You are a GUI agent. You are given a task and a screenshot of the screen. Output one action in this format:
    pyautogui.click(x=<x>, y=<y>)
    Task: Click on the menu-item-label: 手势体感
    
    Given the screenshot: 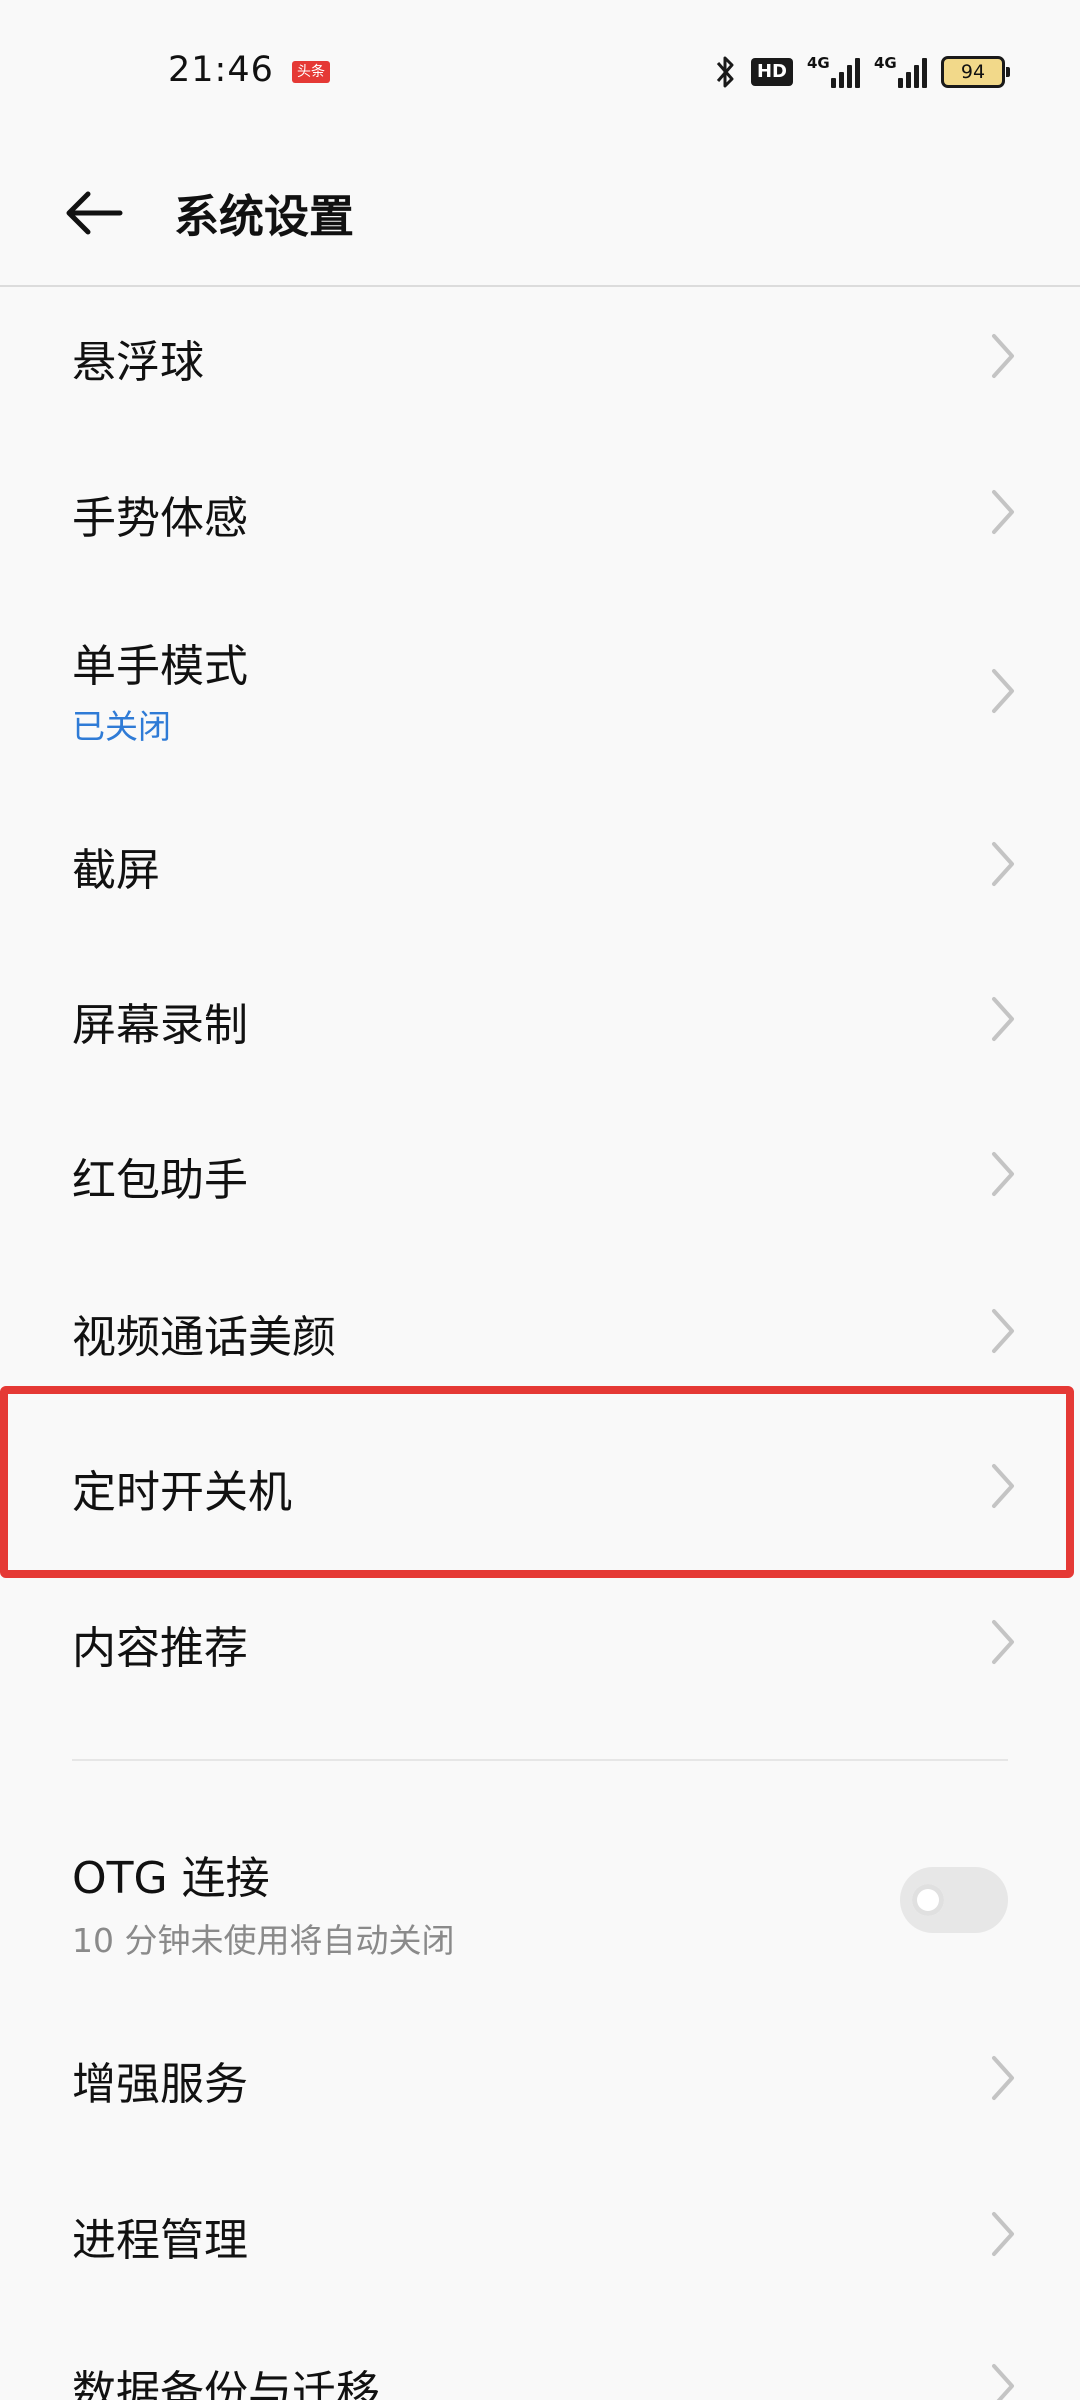 What is the action you would take?
    pyautogui.click(x=160, y=518)
    